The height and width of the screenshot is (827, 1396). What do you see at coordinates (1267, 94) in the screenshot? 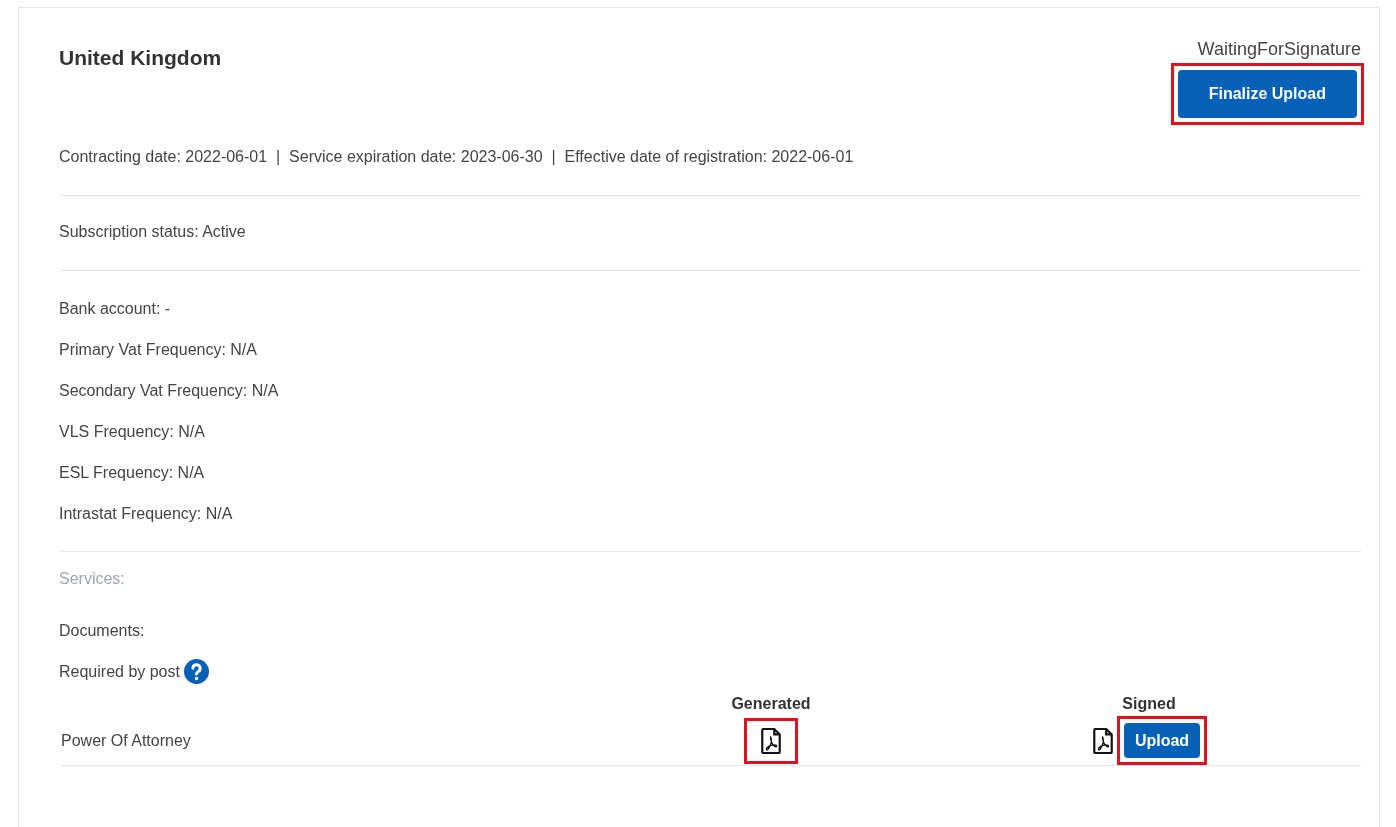
I see `finalize-upload-button: Finalize Upload` at bounding box center [1267, 94].